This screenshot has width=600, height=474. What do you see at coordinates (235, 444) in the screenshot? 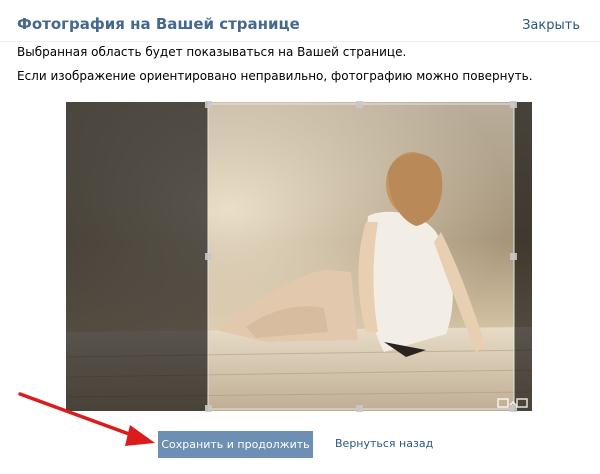
I see `save-and-continue-button: Сохранить и продолжить` at bounding box center [235, 444].